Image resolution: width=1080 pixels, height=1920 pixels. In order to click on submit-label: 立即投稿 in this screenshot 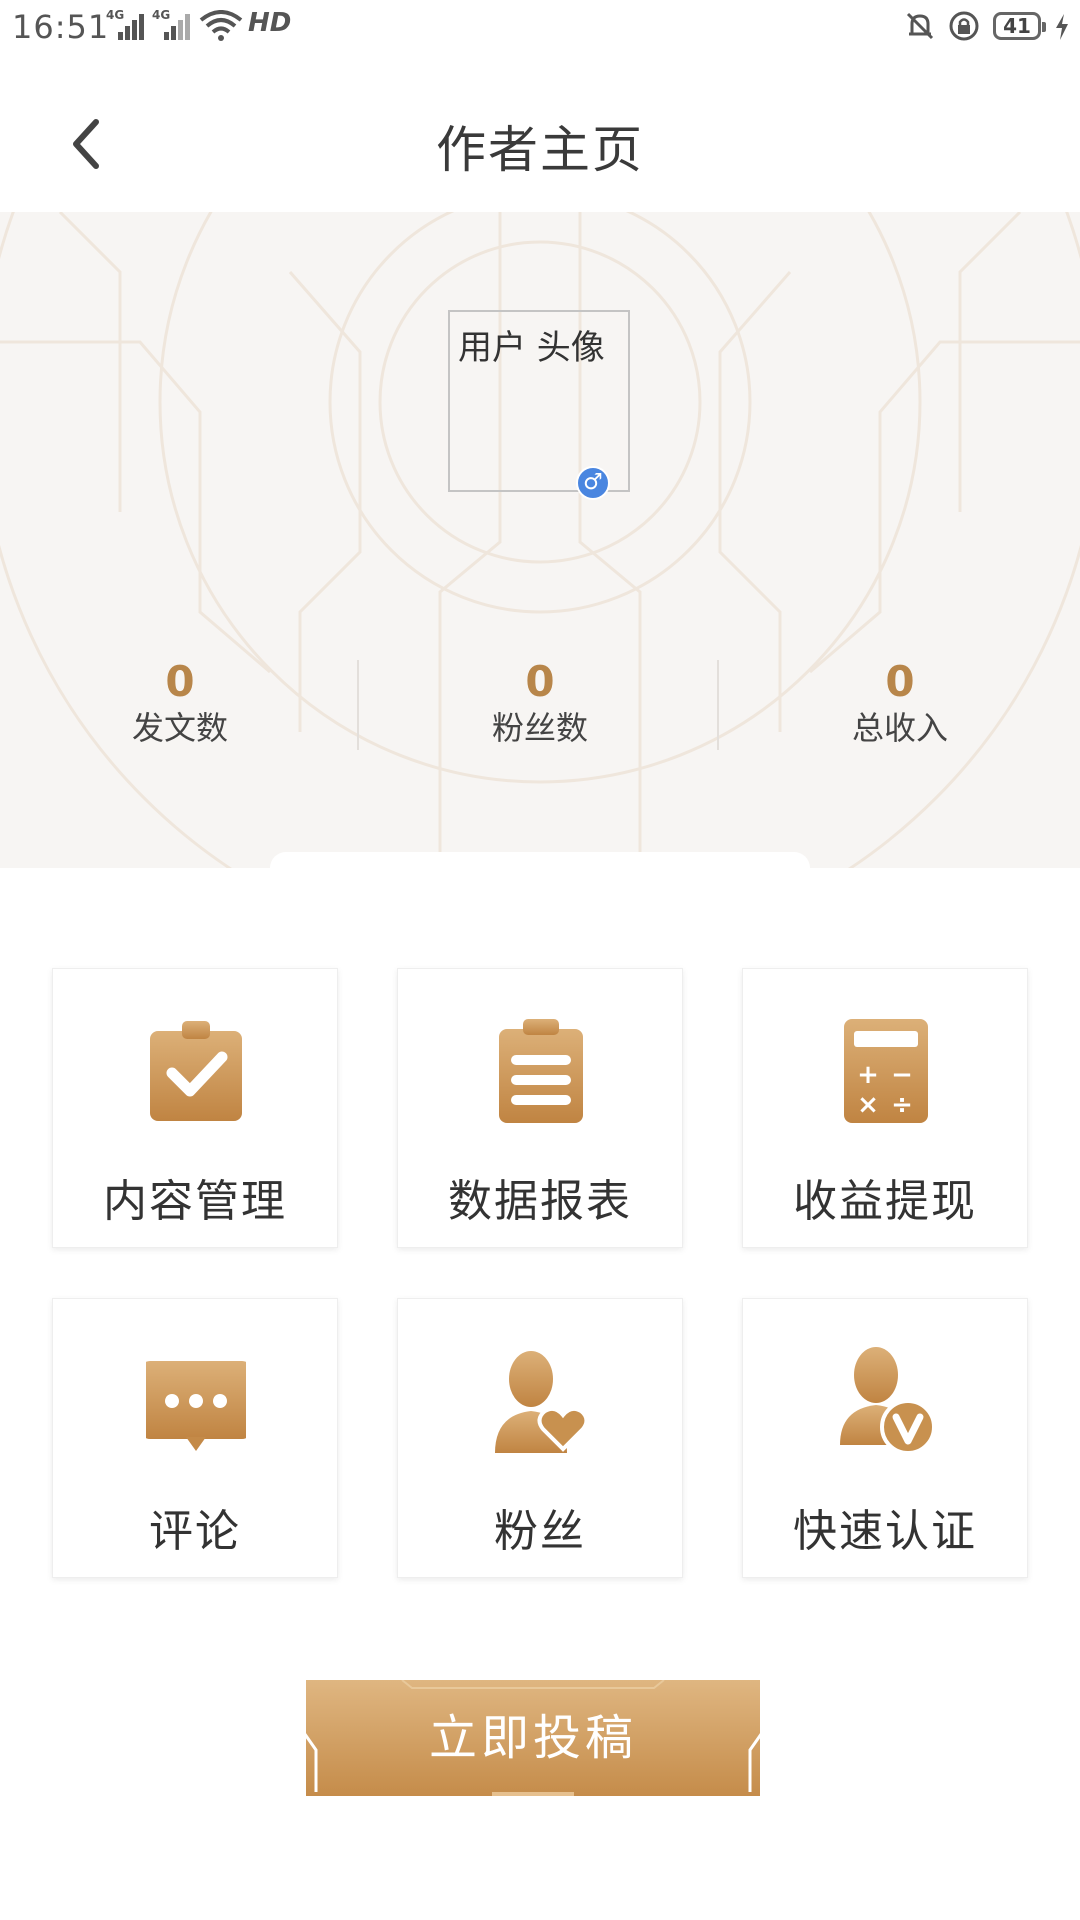, I will do `click(532, 1738)`.